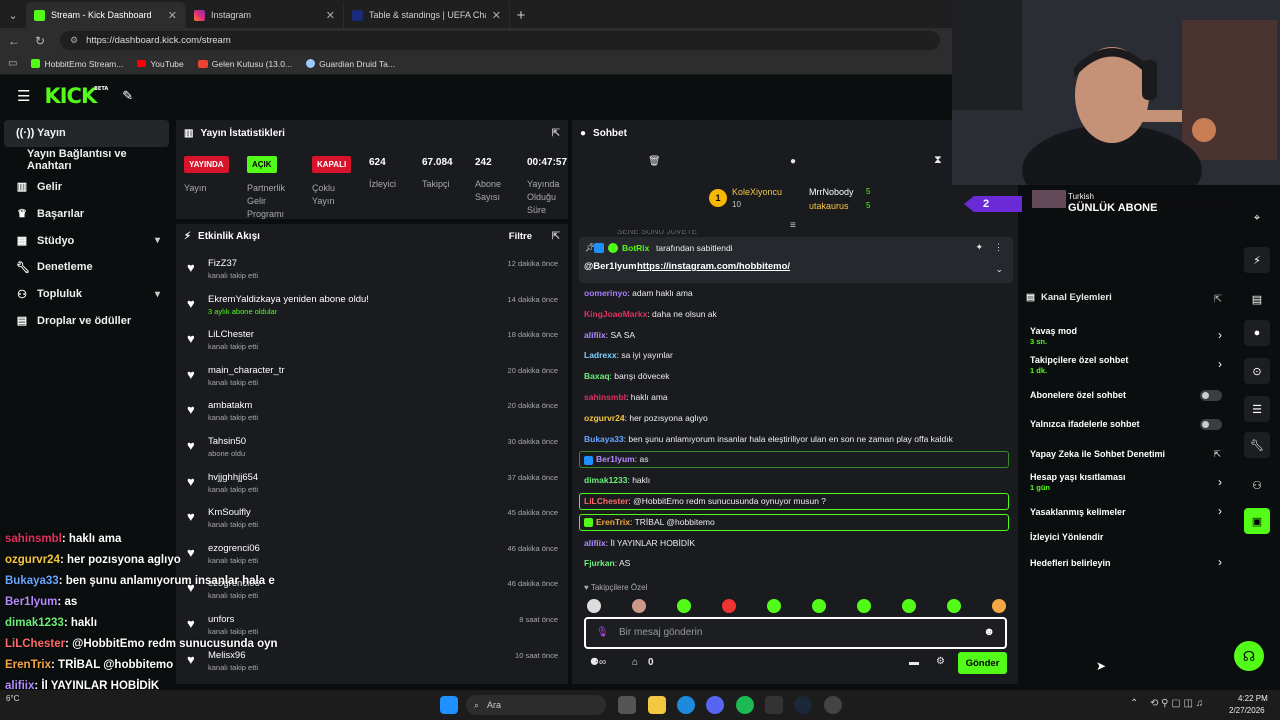 The image size is (1280, 720). Describe the element at coordinates (40, 41) in the screenshot. I see `reload-icon: ↻` at that location.